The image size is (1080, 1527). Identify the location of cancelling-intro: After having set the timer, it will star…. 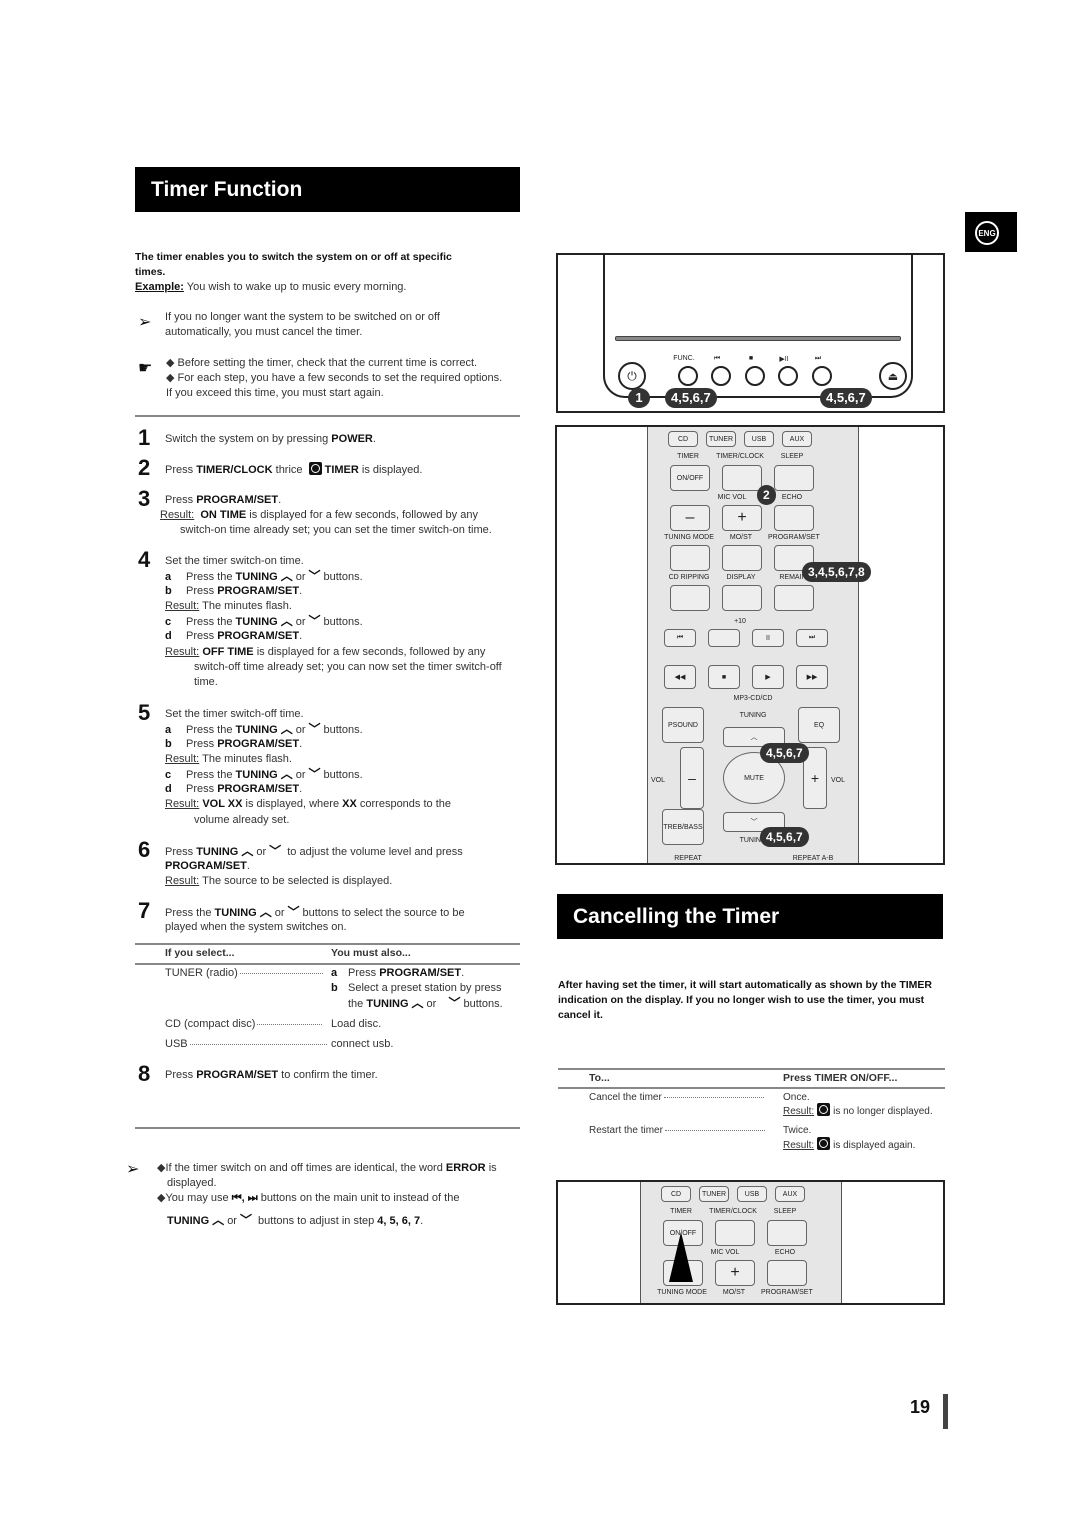
(745, 1000).